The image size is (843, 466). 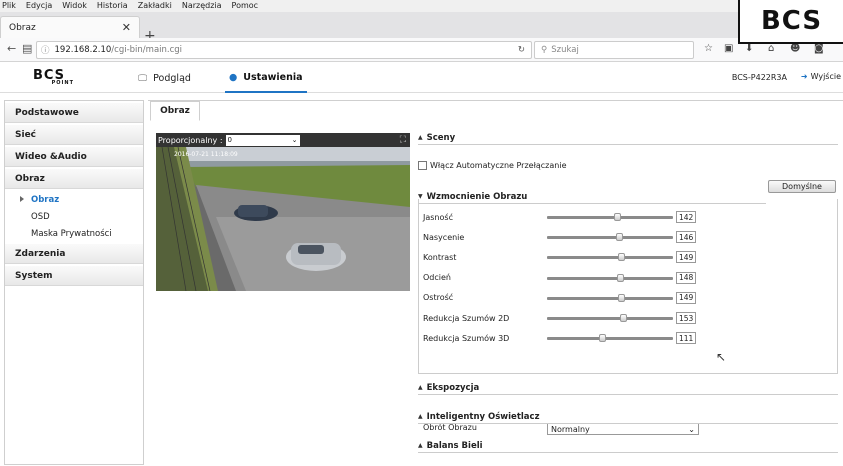 What do you see at coordinates (570, 429) in the screenshot?
I see `rotation-value: Normalny` at bounding box center [570, 429].